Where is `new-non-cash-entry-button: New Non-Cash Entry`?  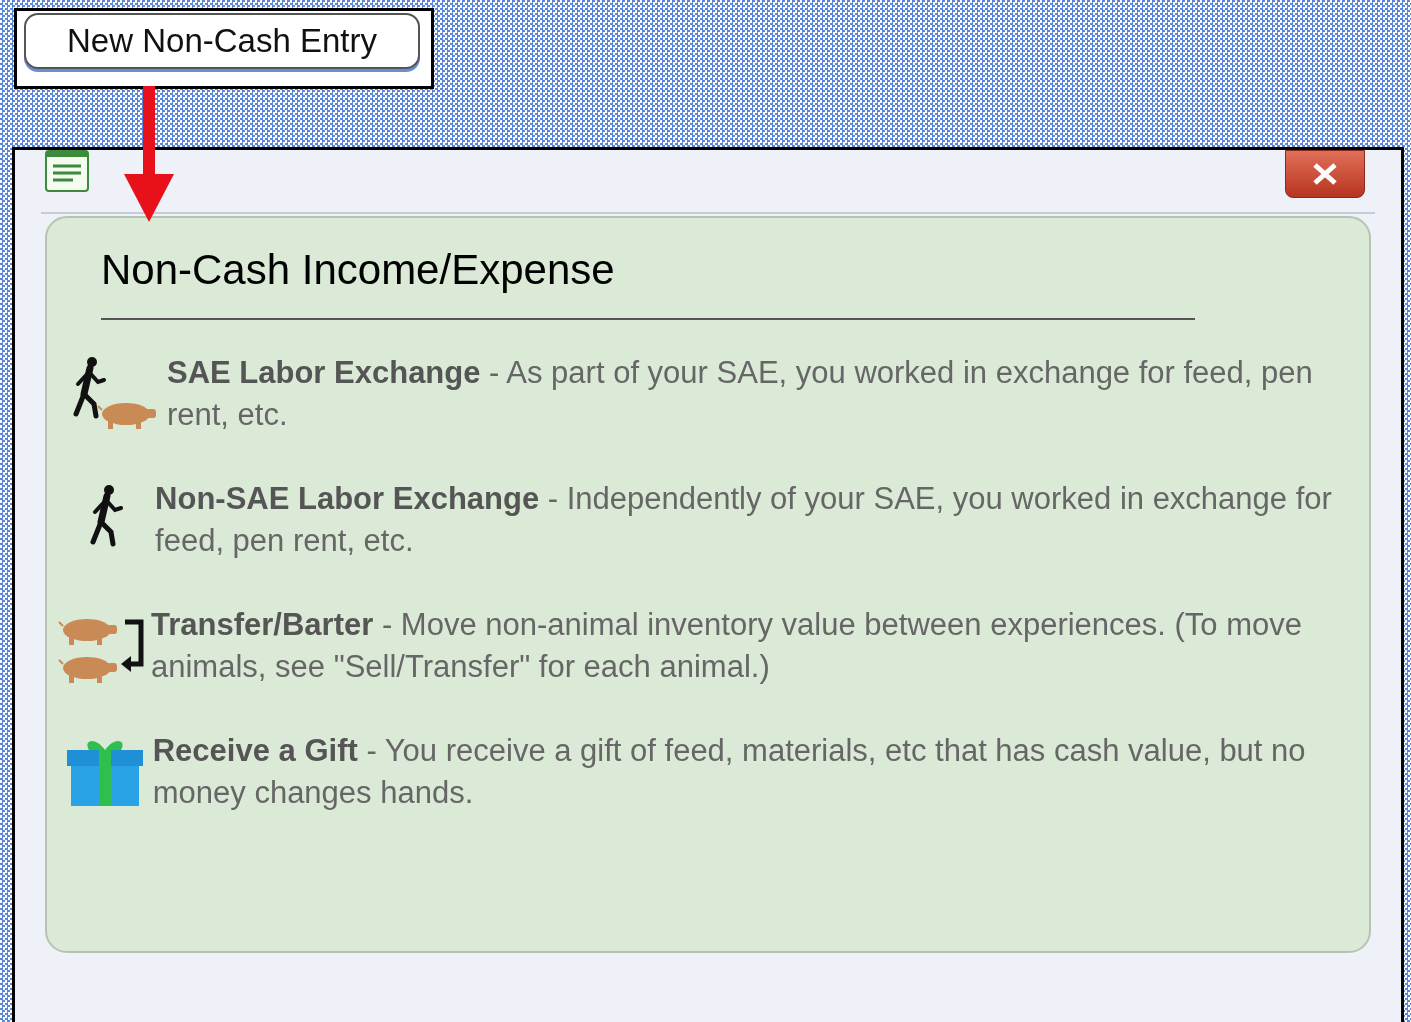 new-non-cash-entry-button: New Non-Cash Entry is located at coordinates (222, 41).